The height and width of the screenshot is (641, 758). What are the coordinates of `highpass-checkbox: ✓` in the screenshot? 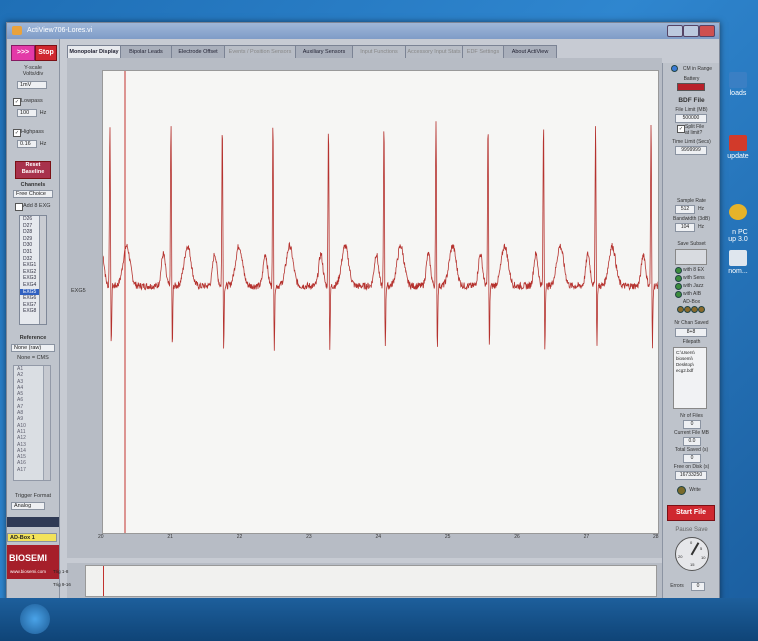 It's located at (17, 133).